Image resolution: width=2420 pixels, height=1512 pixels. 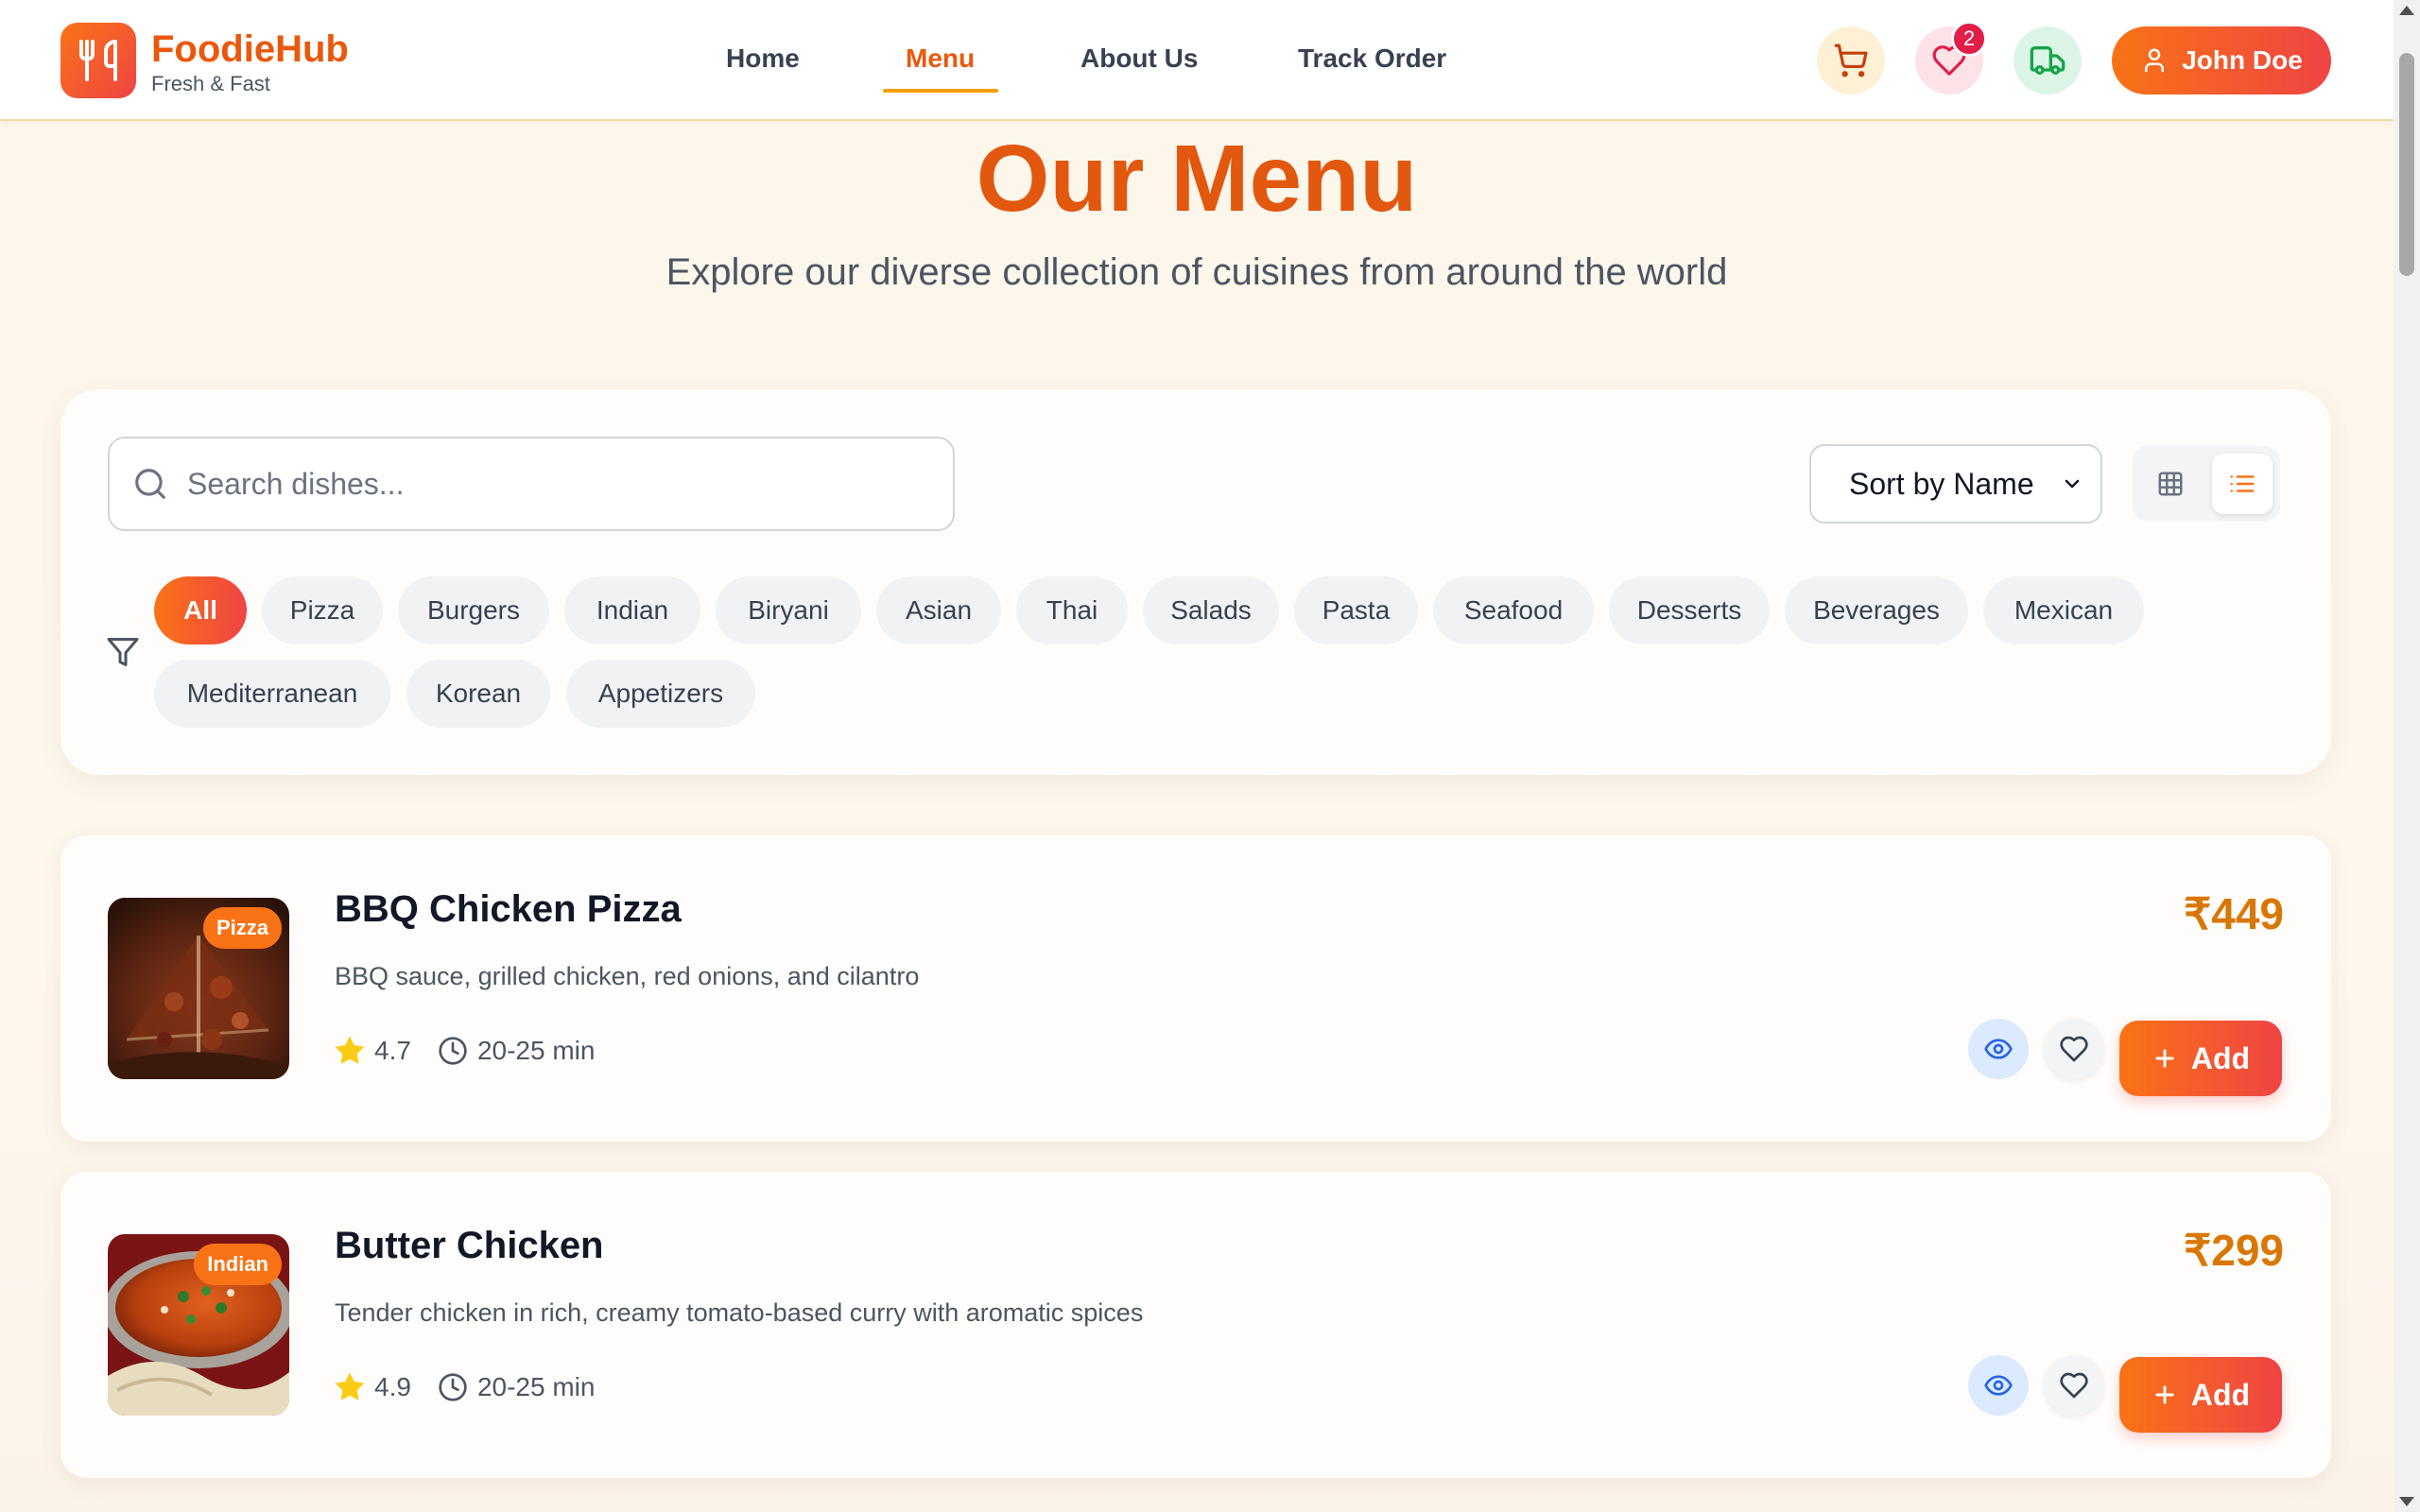 I want to click on list-view-button, so click(x=2242, y=484).